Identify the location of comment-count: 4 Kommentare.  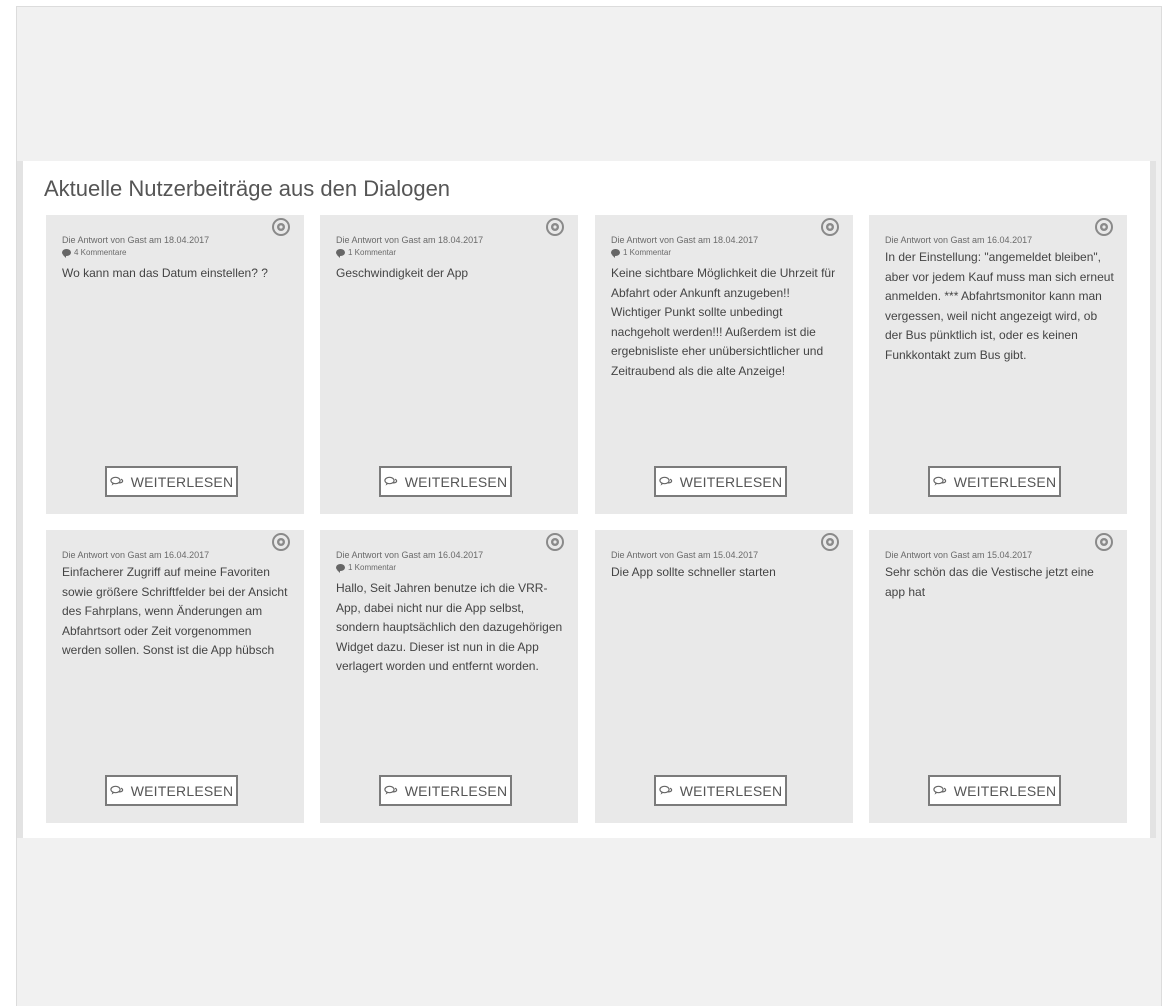
(94, 252).